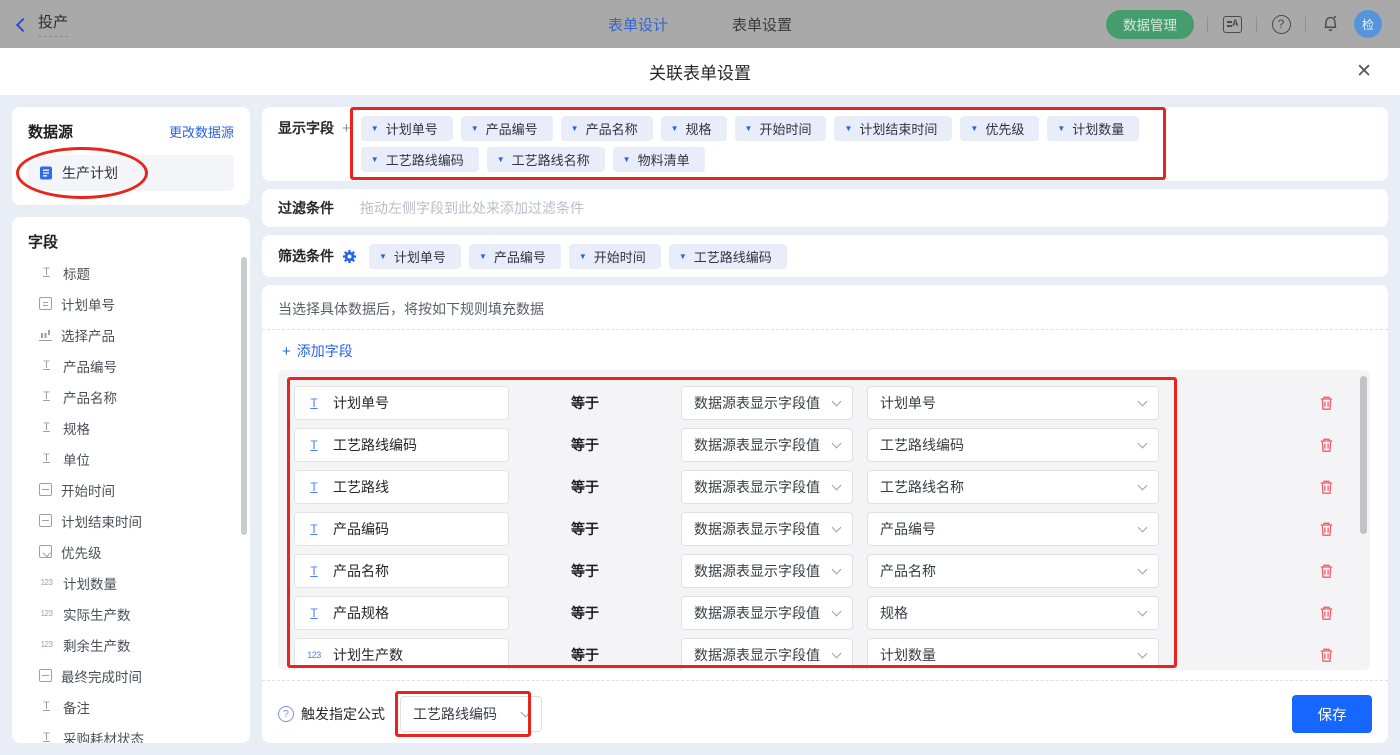 The width and height of the screenshot is (1400, 755). What do you see at coordinates (76, 708) in the screenshot?
I see `field-label: 备注` at bounding box center [76, 708].